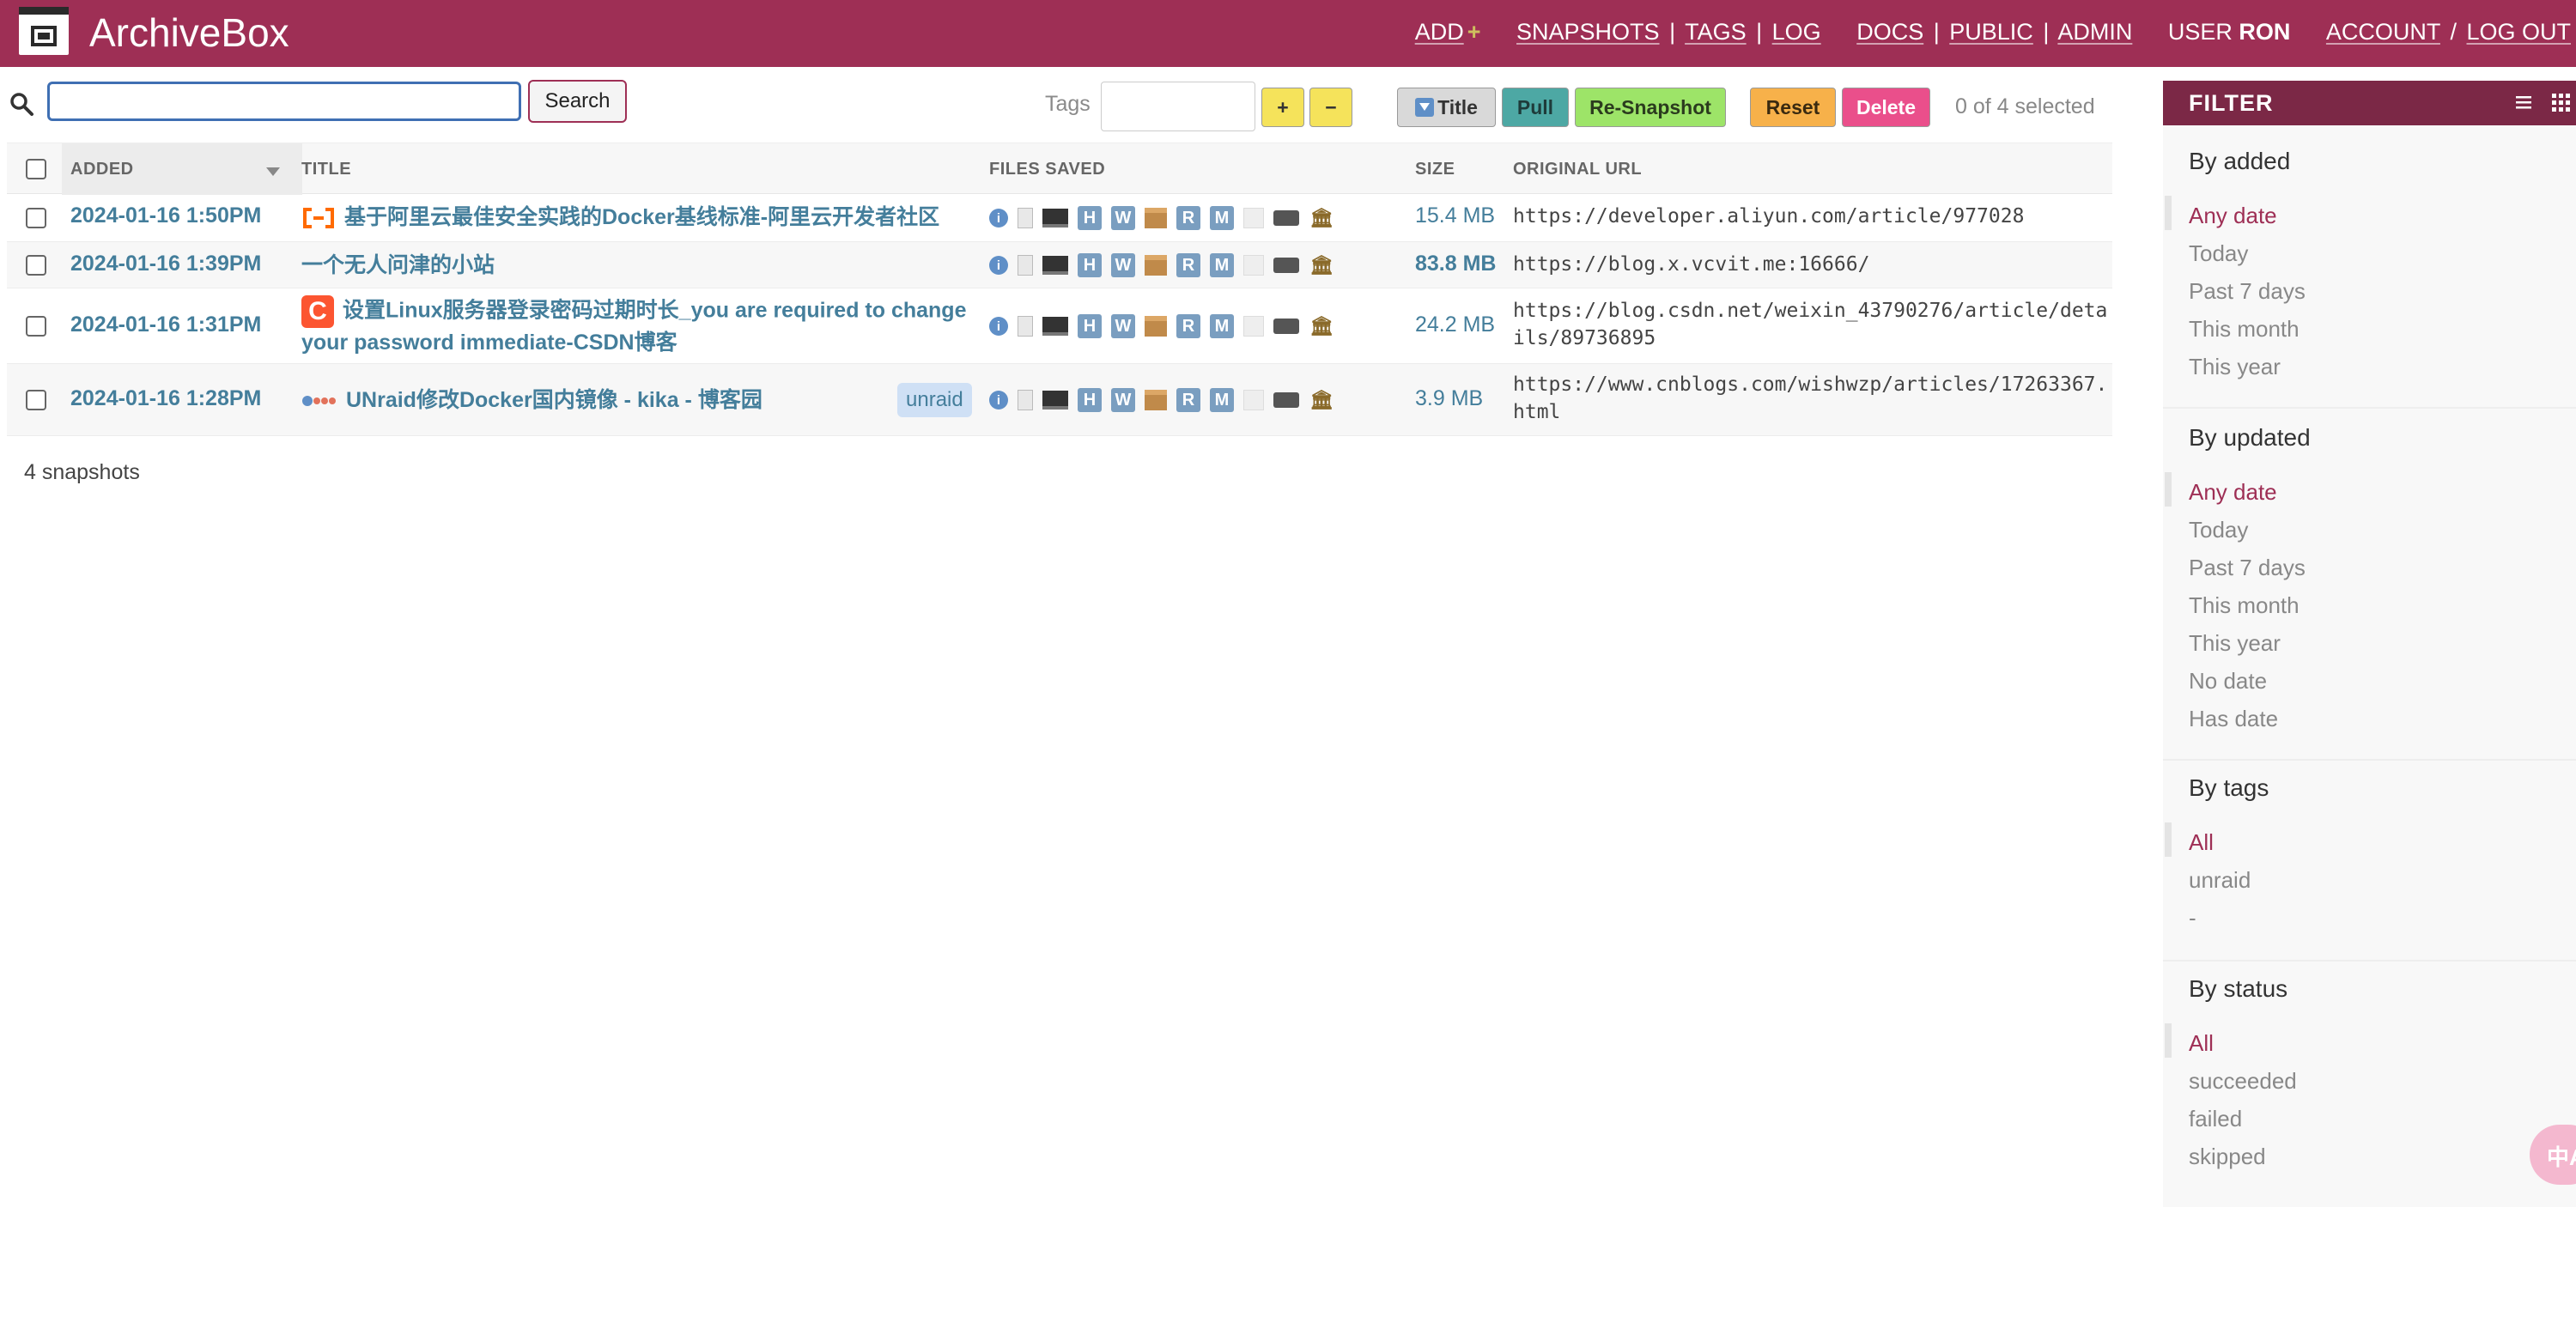  I want to click on row-added-date: 2024-01-16 1:39PM, so click(165, 264).